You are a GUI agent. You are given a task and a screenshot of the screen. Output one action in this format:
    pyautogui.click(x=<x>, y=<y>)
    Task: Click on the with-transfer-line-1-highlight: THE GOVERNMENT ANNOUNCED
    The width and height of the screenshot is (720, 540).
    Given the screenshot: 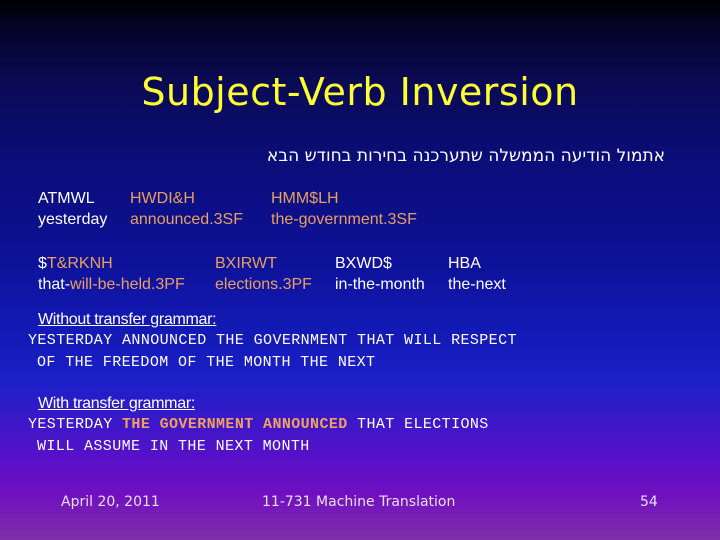 What is the action you would take?
    pyautogui.click(x=235, y=424)
    